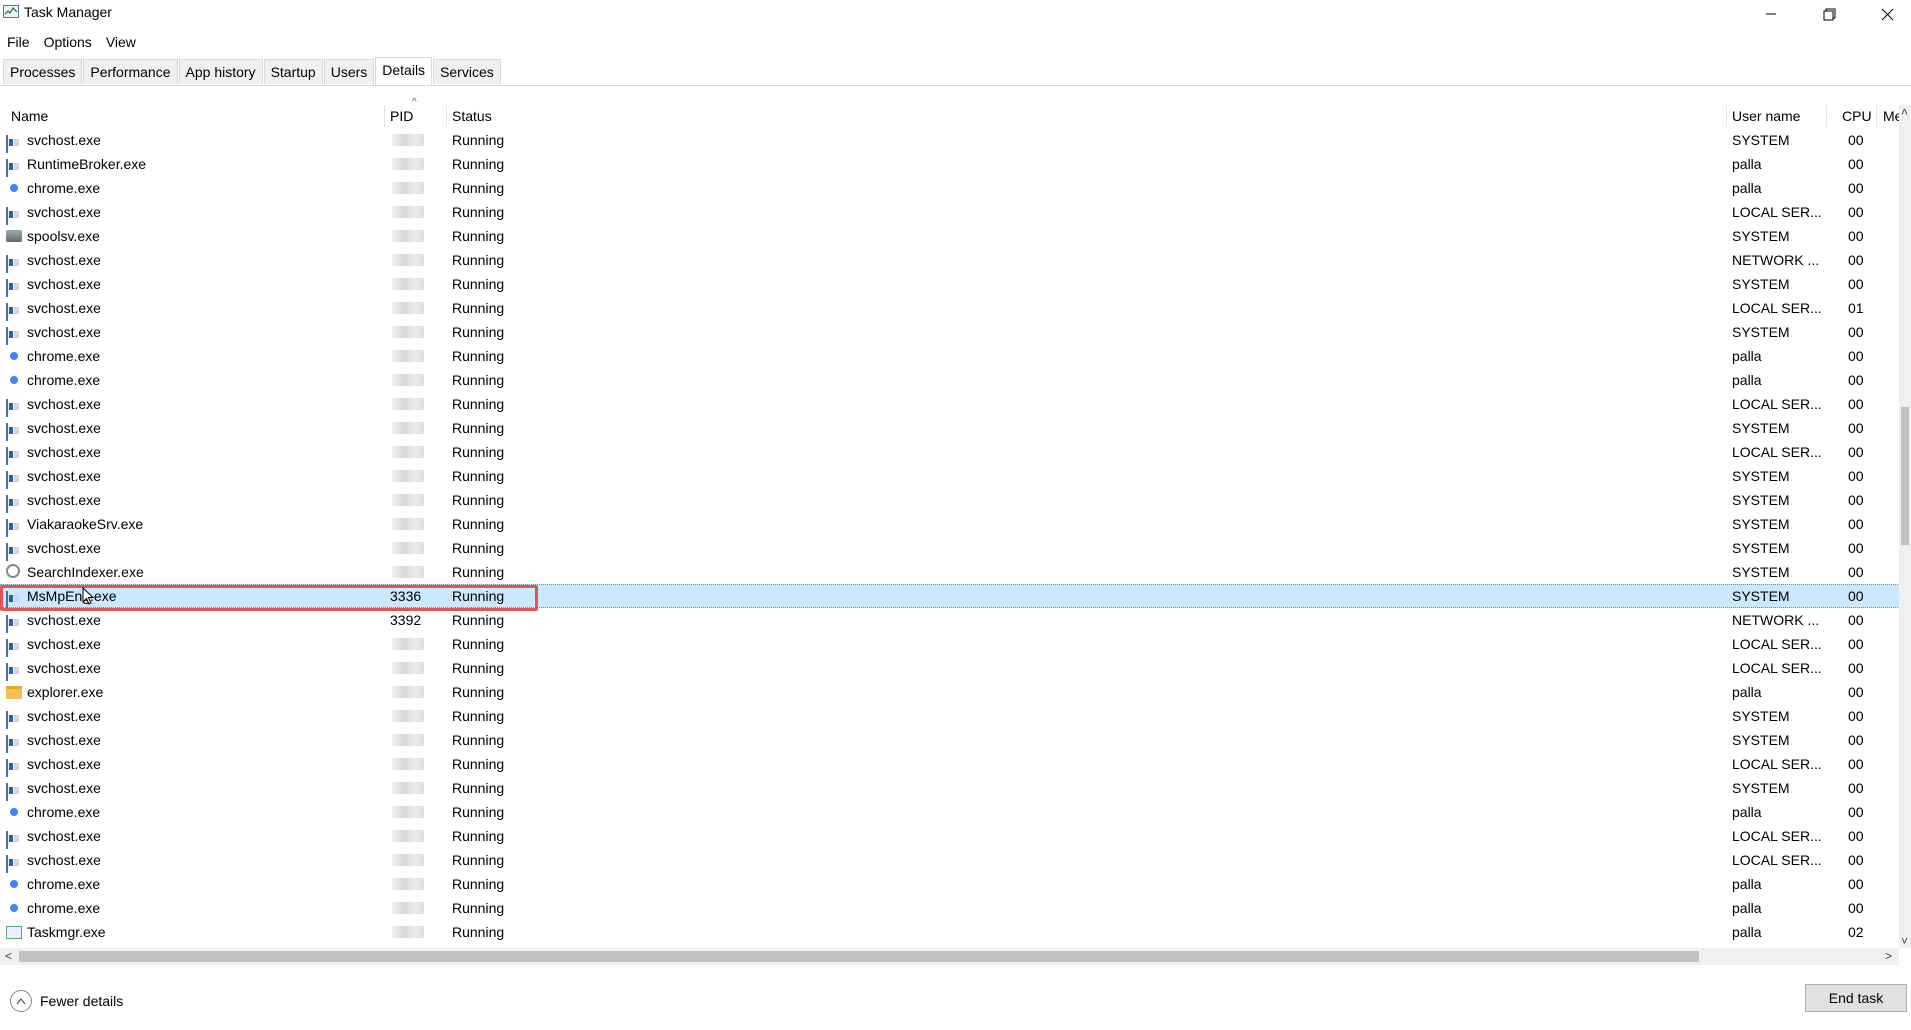 The width and height of the screenshot is (1911, 1030). What do you see at coordinates (950, 932) in the screenshot?
I see `table-row: Taskmgr.exe Running palla 02` at bounding box center [950, 932].